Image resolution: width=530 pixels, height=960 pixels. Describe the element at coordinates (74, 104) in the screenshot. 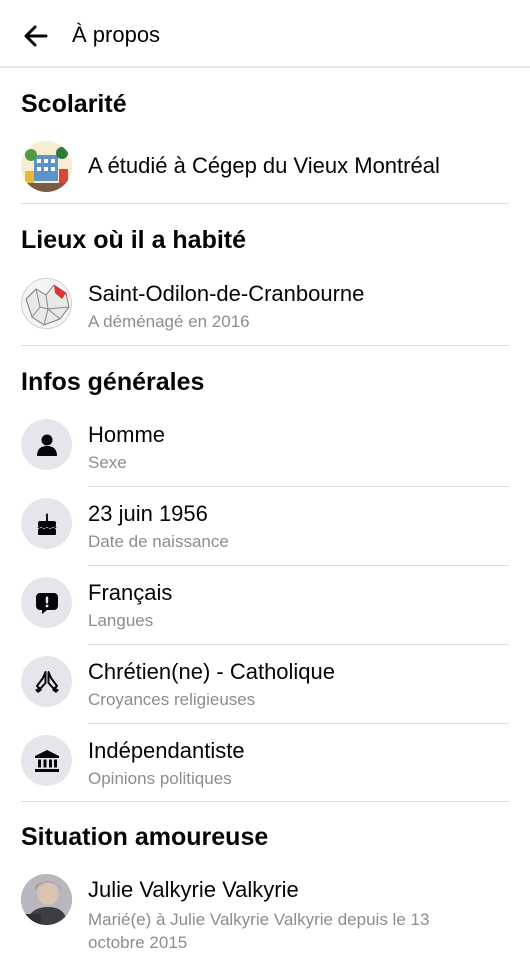

I see `education-section-title: Scolarité` at that location.